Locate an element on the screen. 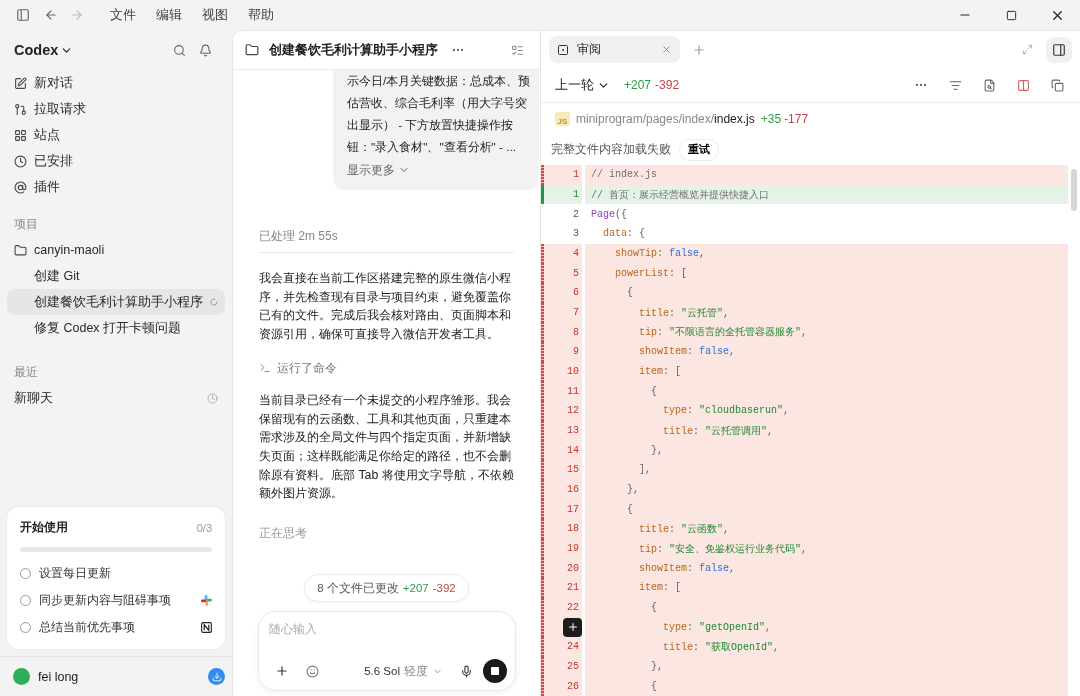 The width and height of the screenshot is (1080, 696). assistant-paragraph: 当前目录已经有一个未提交的小程序雏形。我会保留现有的云函数、工具和其他页面，只重建本需求涉及的全局文件与四个指定页面，并新增缺失页面；这样既能满足你给定的路径，也不会删除原有资料。底部 Tab 将使用文字导航，不依赖额外图片资源。 is located at coordinates (387, 447).